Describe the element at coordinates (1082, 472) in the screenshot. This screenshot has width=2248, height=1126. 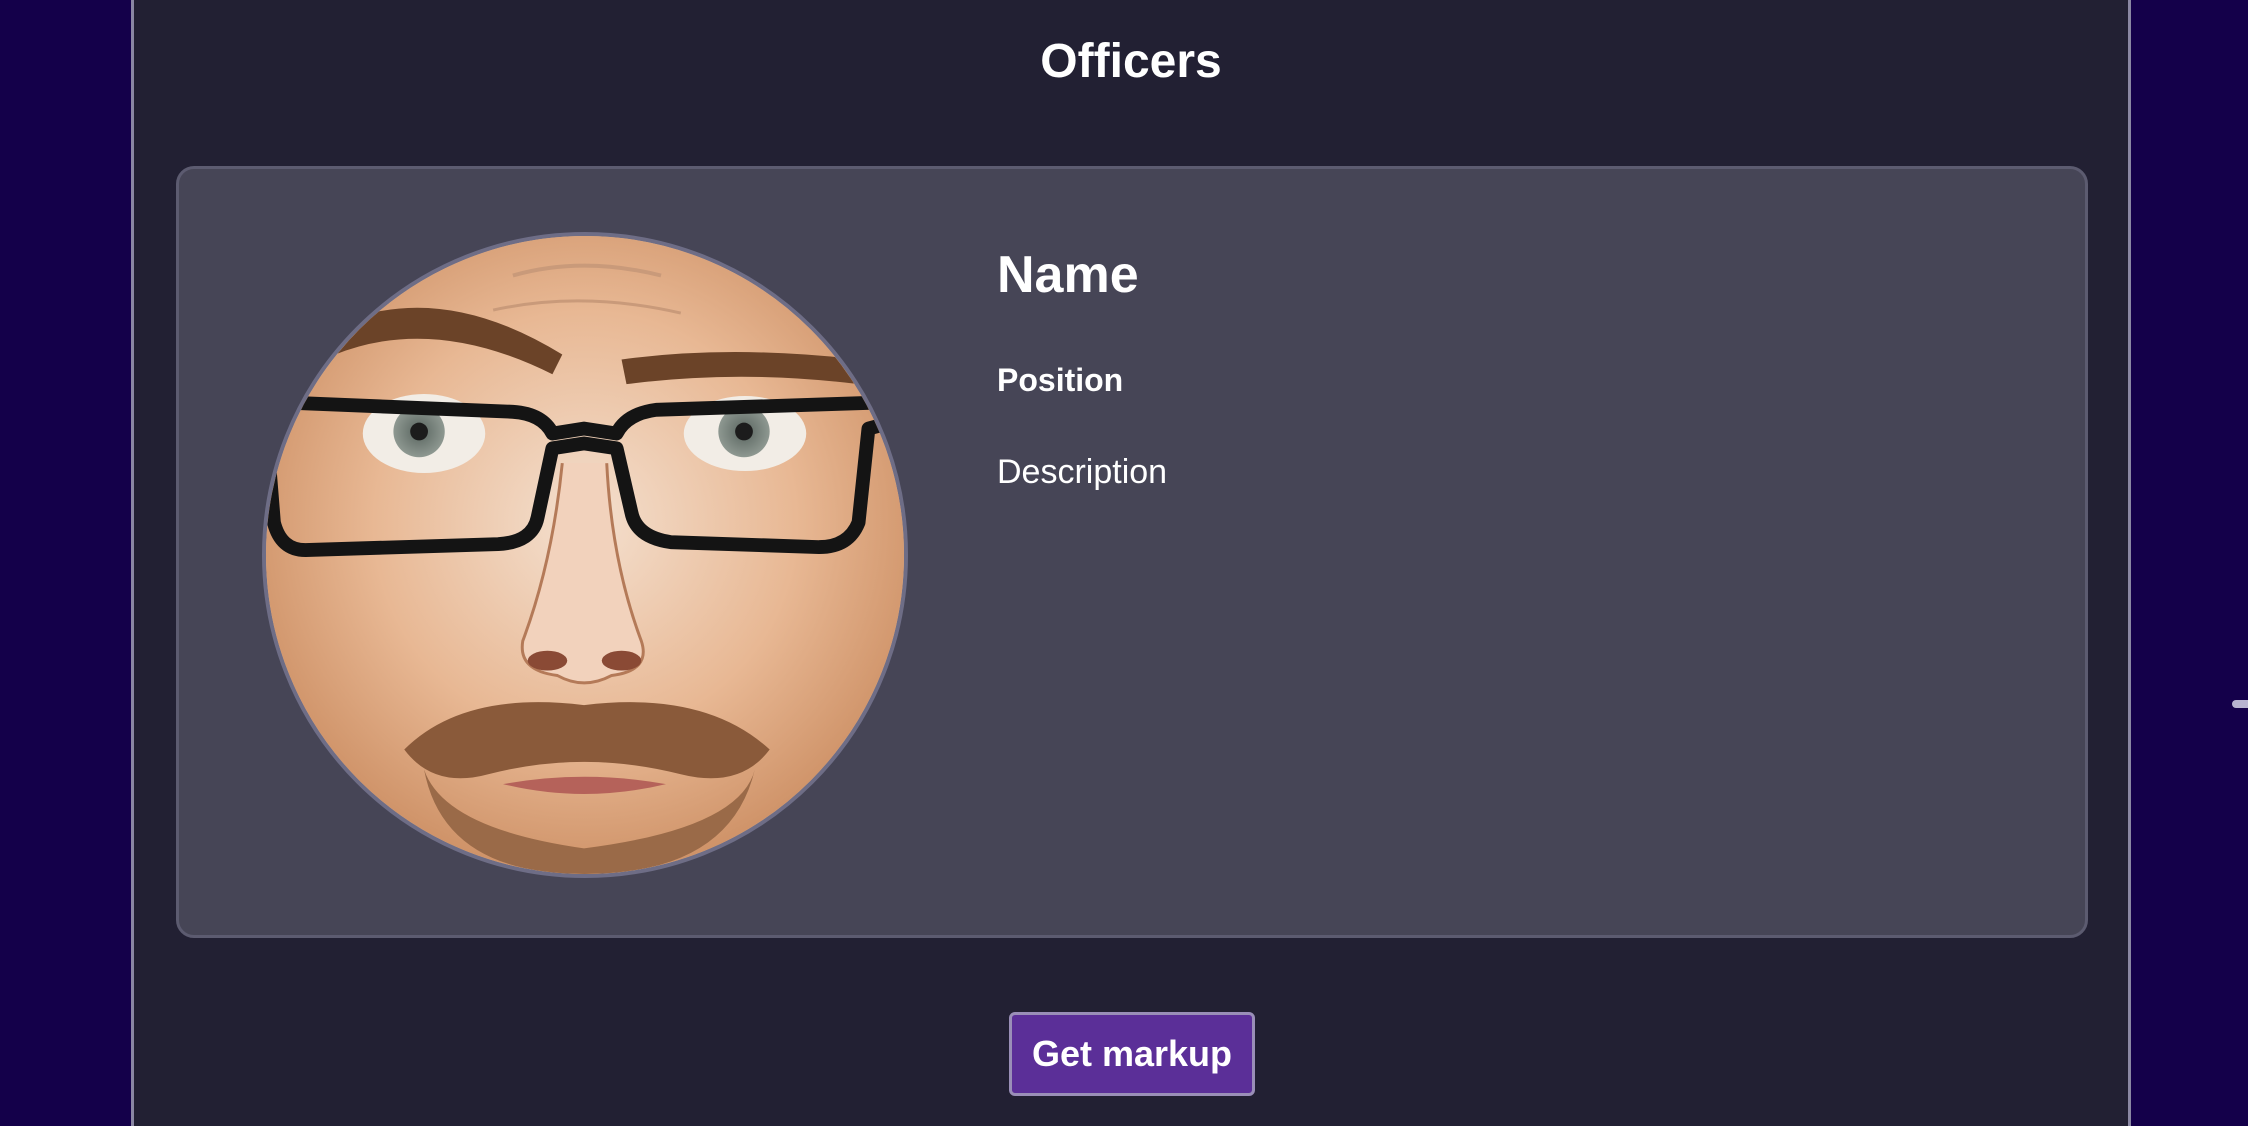
I see `officer-description: Description` at that location.